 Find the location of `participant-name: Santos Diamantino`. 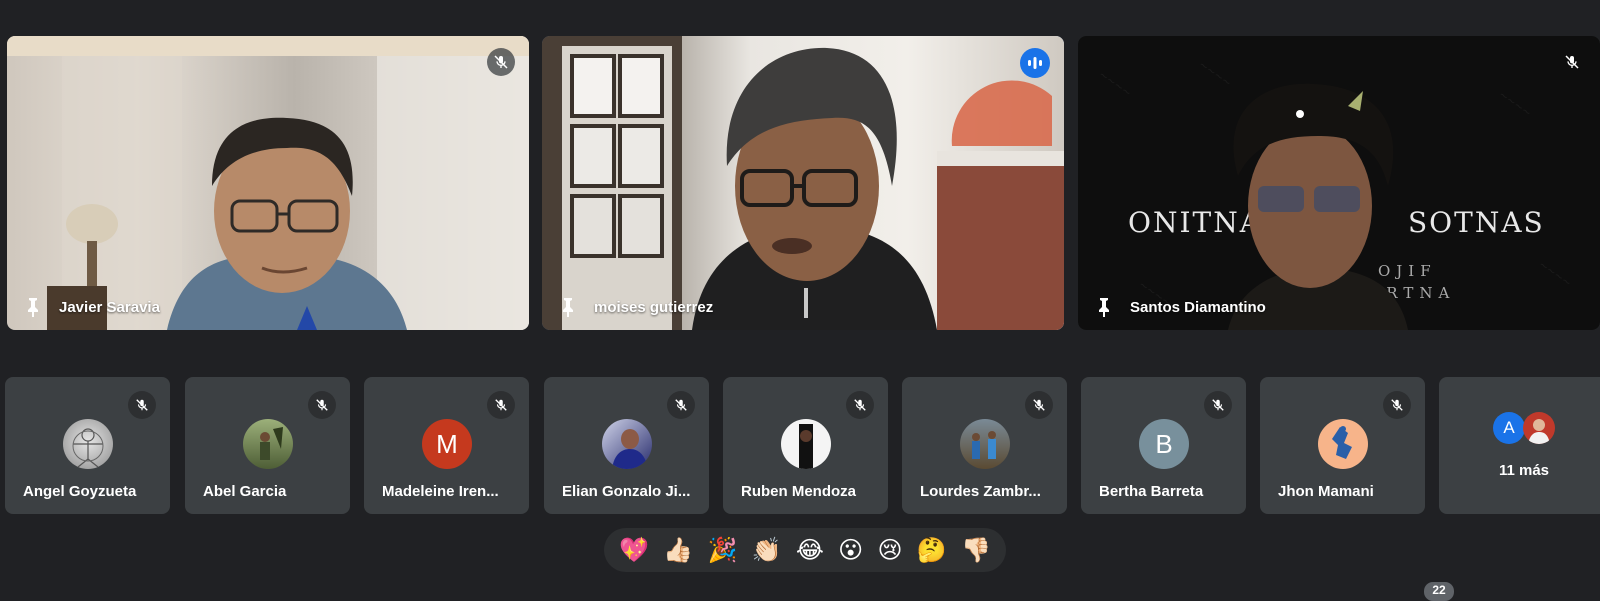

participant-name: Santos Diamantino is located at coordinates (1198, 307).